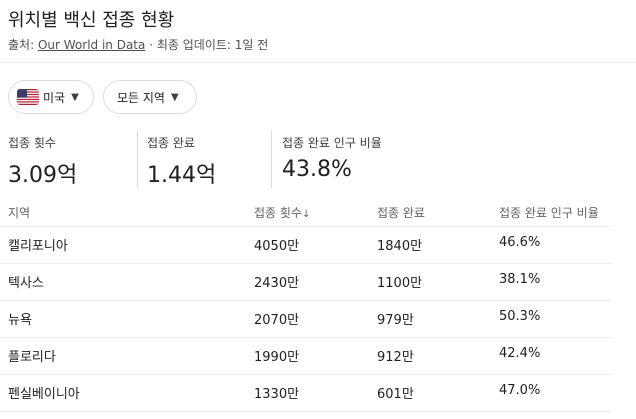 The image size is (636, 419). Describe the element at coordinates (332, 143) in the screenshot. I see `stat-label: 접종 완료 인구 비율` at that location.